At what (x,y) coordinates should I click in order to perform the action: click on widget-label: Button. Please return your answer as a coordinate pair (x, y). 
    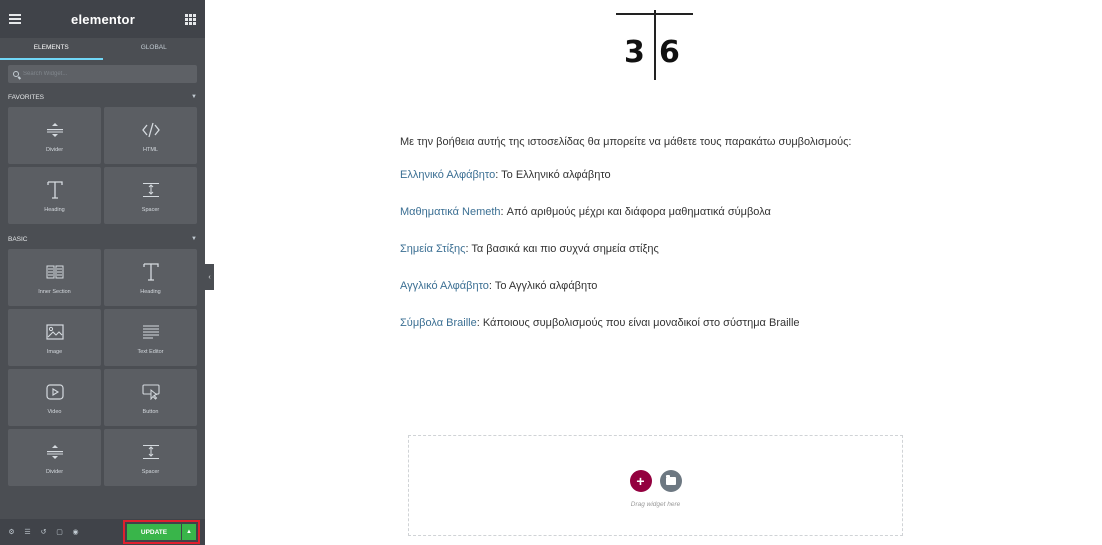
    Looking at the image, I should click on (150, 411).